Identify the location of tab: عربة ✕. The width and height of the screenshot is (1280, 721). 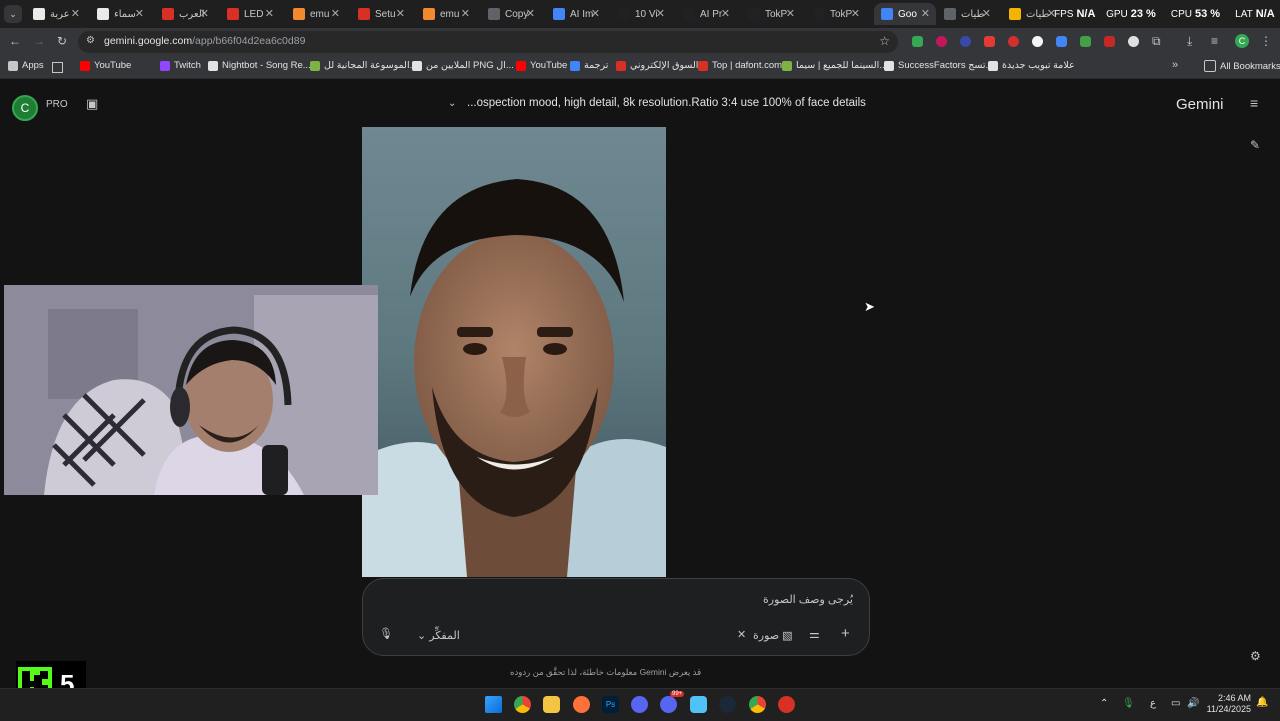
(56, 14).